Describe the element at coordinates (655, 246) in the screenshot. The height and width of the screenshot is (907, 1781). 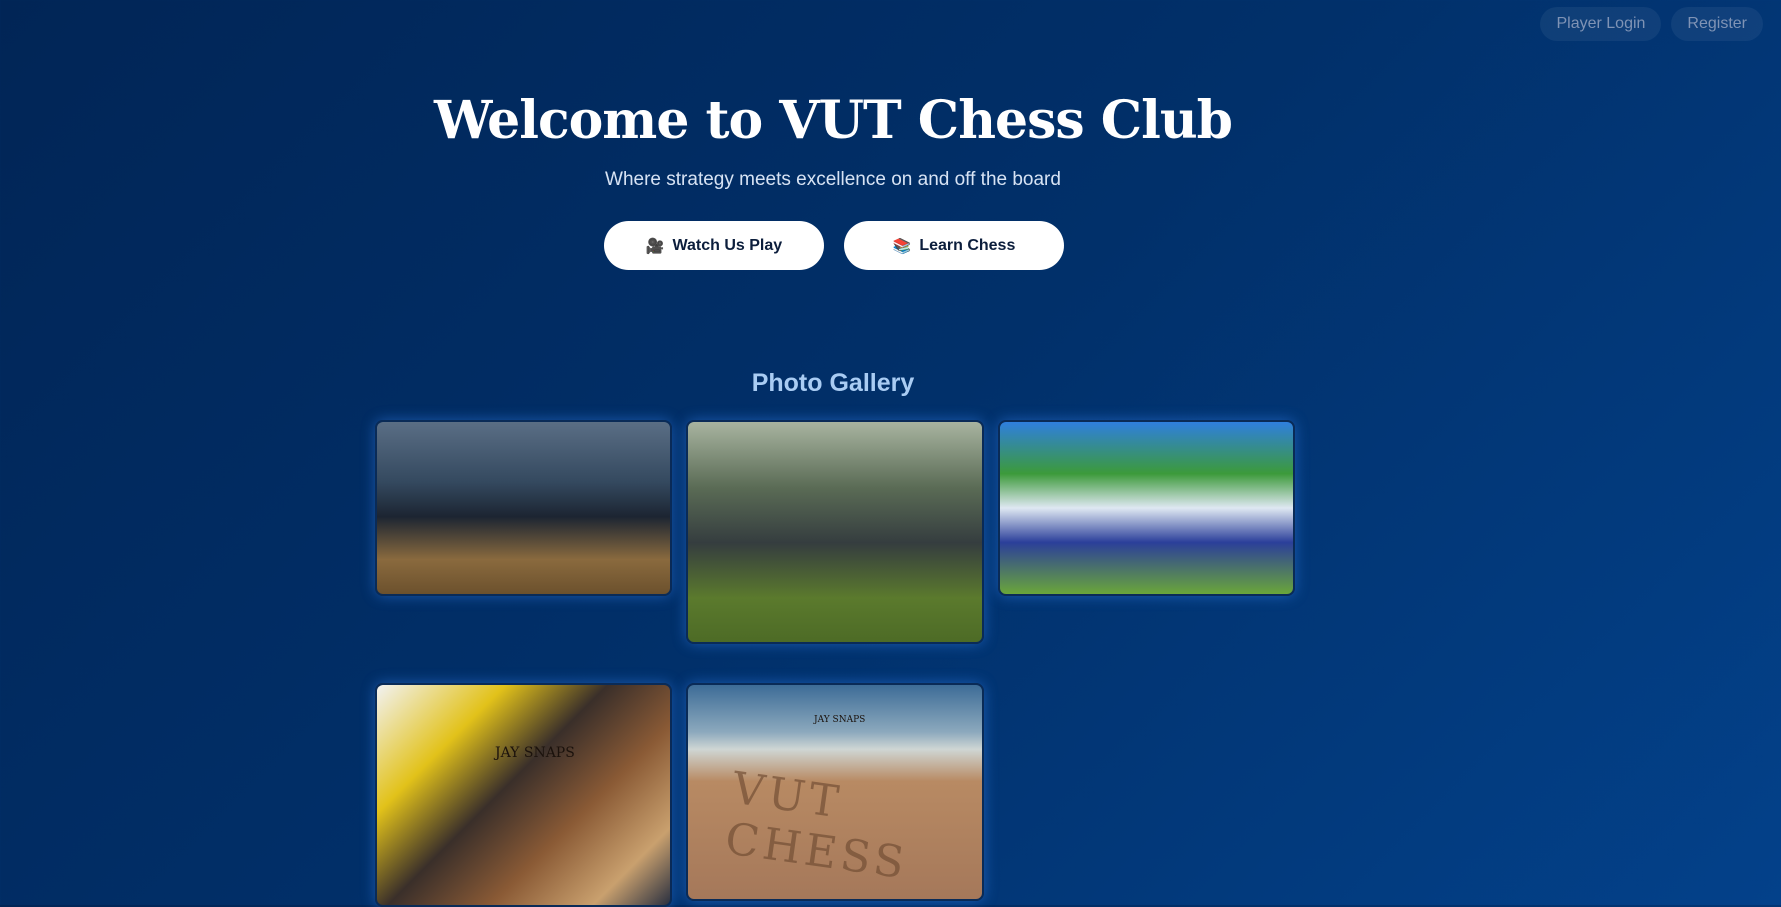
I see `video-camera-icon: 🎥` at that location.